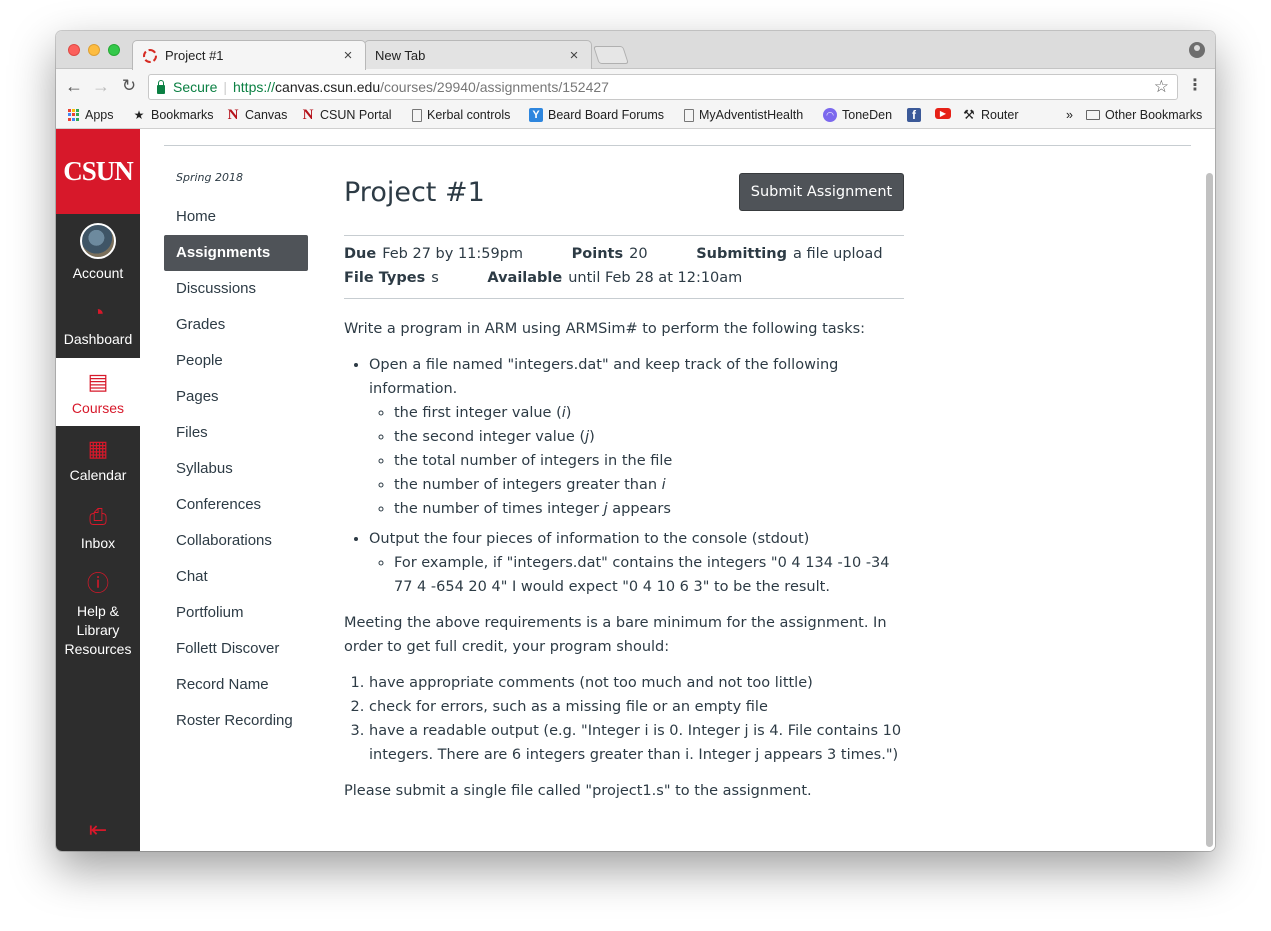  I want to click on due-label: Due, so click(360, 254).